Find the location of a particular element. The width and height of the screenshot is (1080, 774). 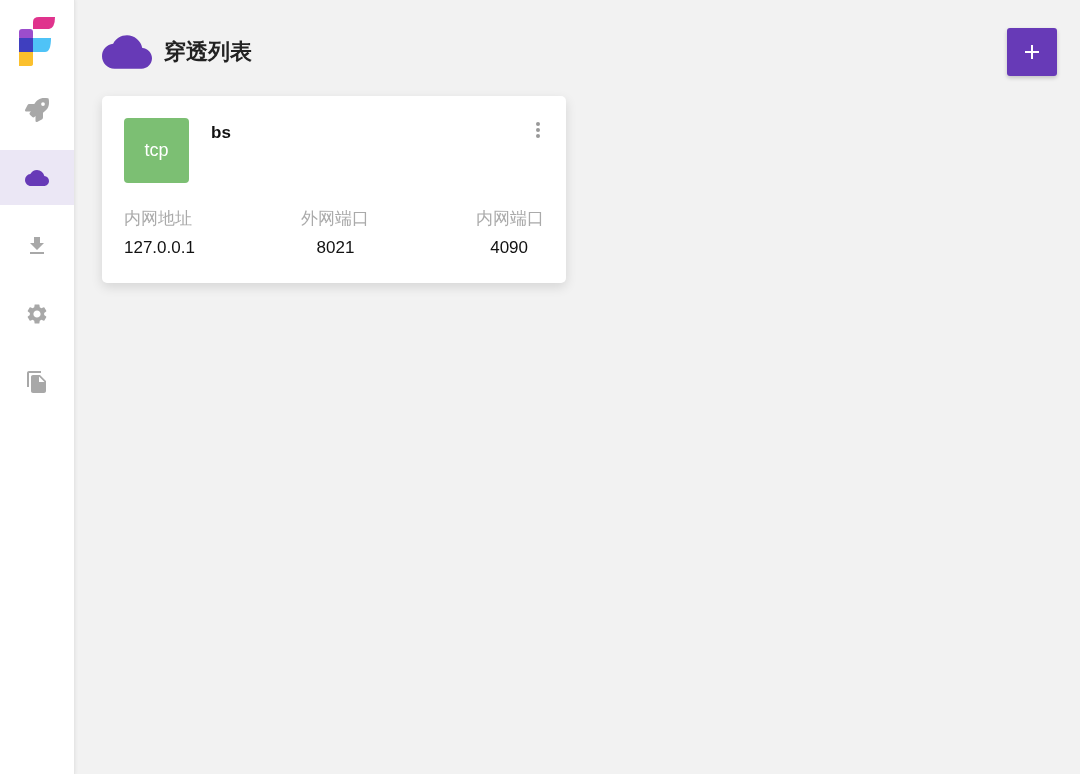

app-logo is located at coordinates (37, 41).